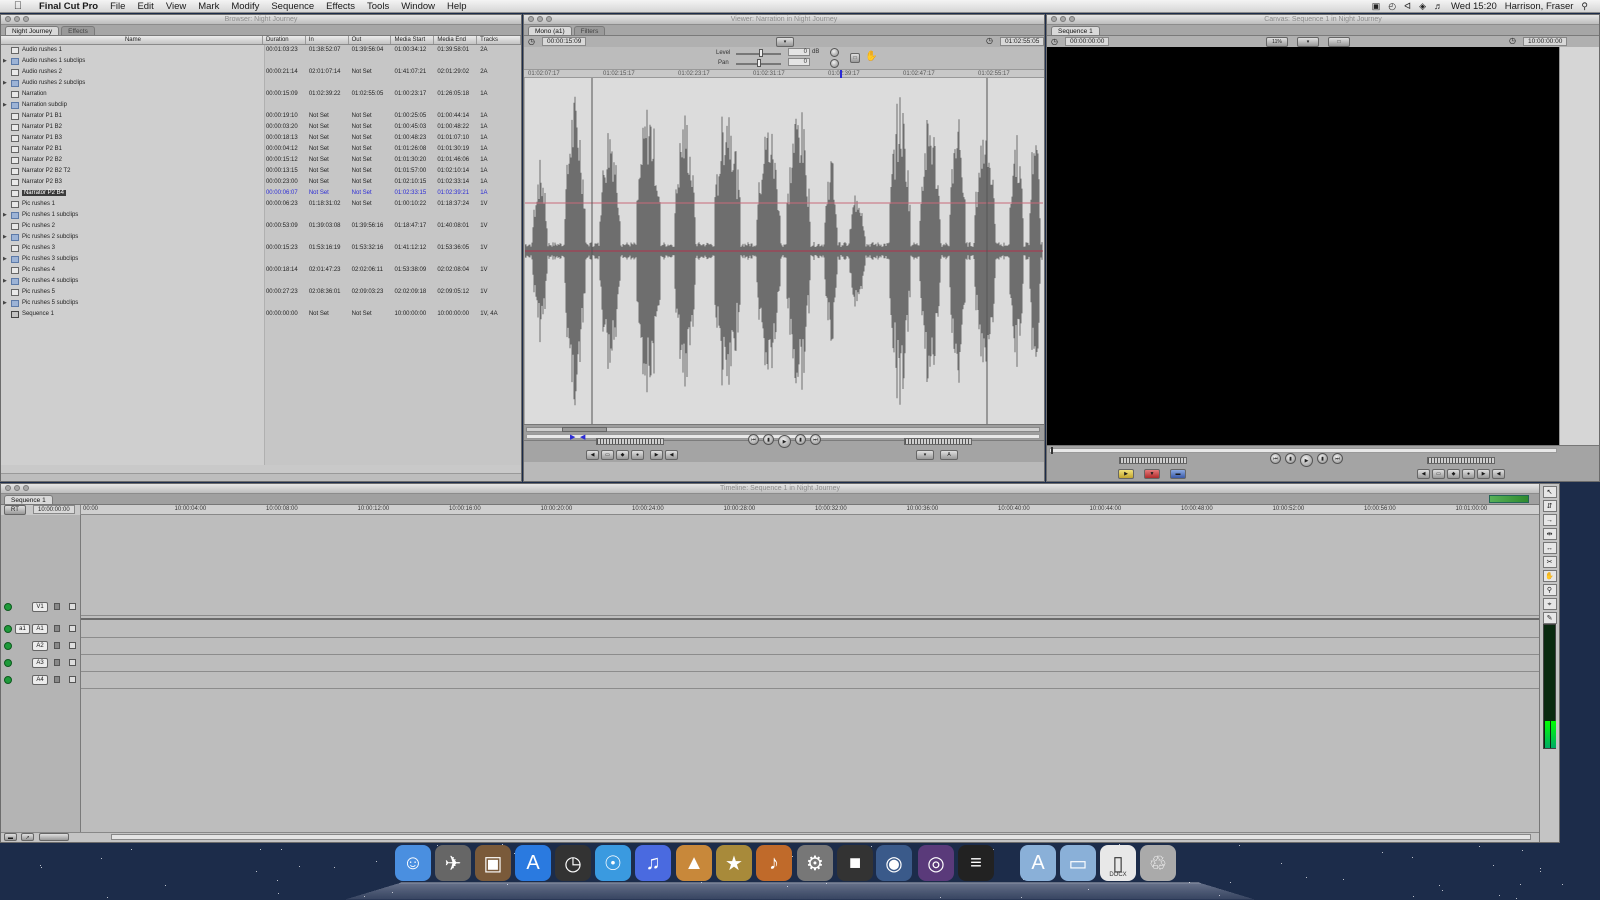 The height and width of the screenshot is (900, 1600). What do you see at coordinates (976, 863) in the screenshot?
I see `final-cut-pro-icon: ≡` at bounding box center [976, 863].